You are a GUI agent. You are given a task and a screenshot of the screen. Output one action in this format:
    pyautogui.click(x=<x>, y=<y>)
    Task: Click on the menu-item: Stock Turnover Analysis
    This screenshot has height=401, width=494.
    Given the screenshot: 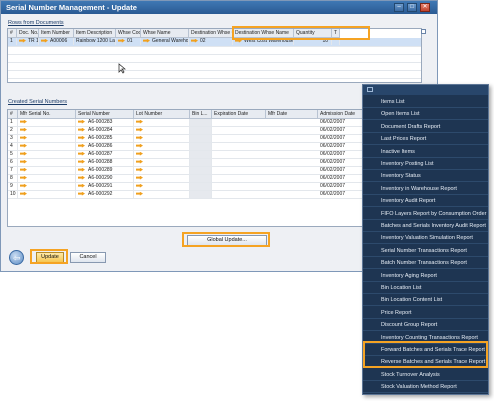 What is the action you would take?
    pyautogui.click(x=425, y=375)
    